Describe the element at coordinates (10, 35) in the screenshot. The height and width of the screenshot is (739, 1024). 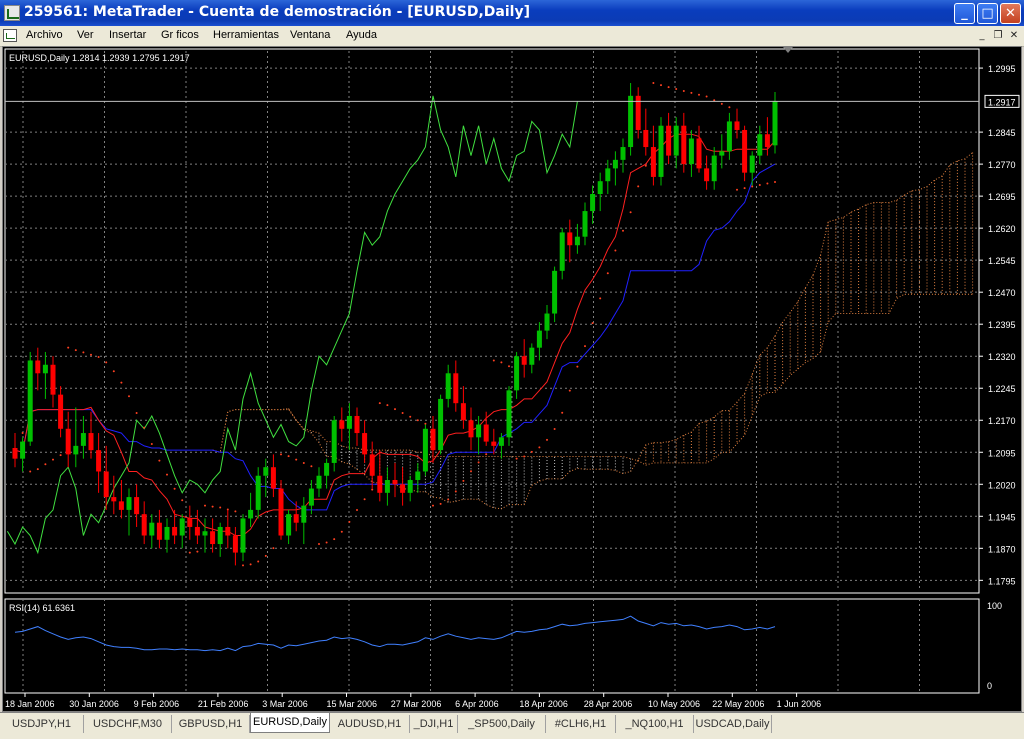
I see `chart-window-icon` at that location.